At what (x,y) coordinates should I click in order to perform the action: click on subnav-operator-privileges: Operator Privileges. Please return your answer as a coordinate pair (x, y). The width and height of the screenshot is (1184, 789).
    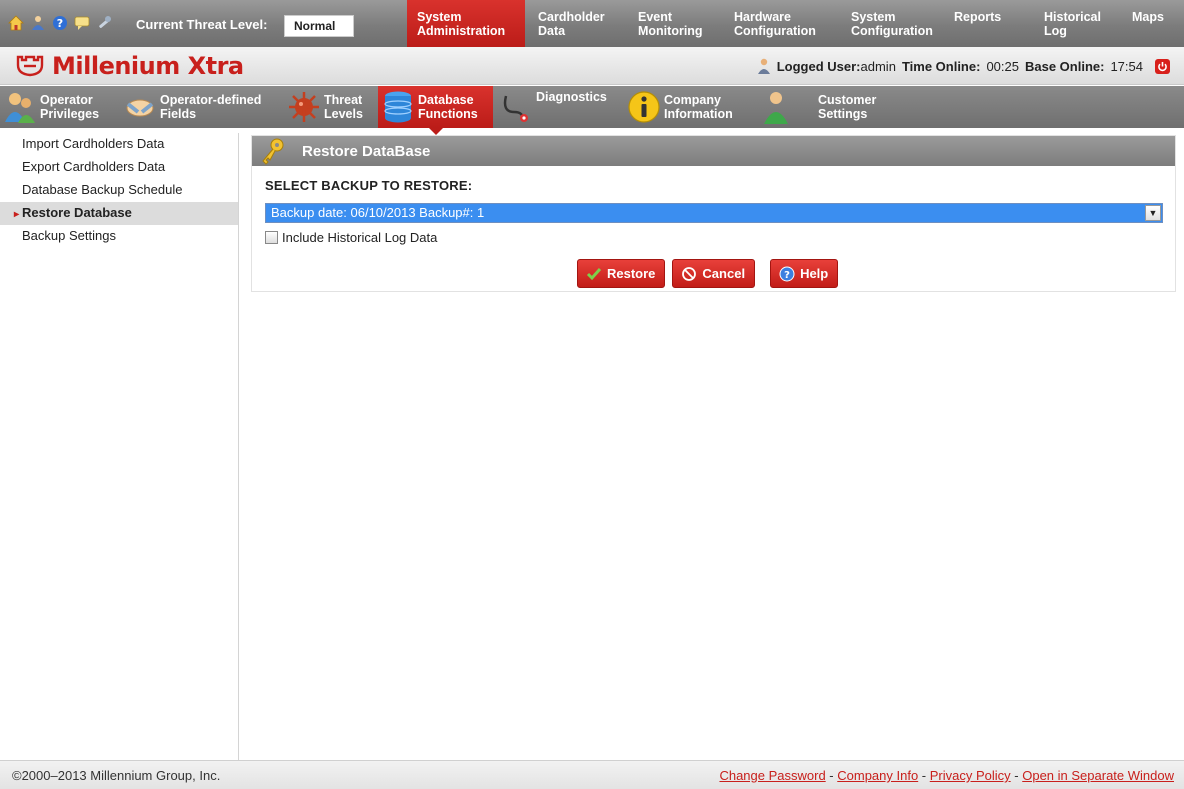
    Looking at the image, I should click on (59, 107).